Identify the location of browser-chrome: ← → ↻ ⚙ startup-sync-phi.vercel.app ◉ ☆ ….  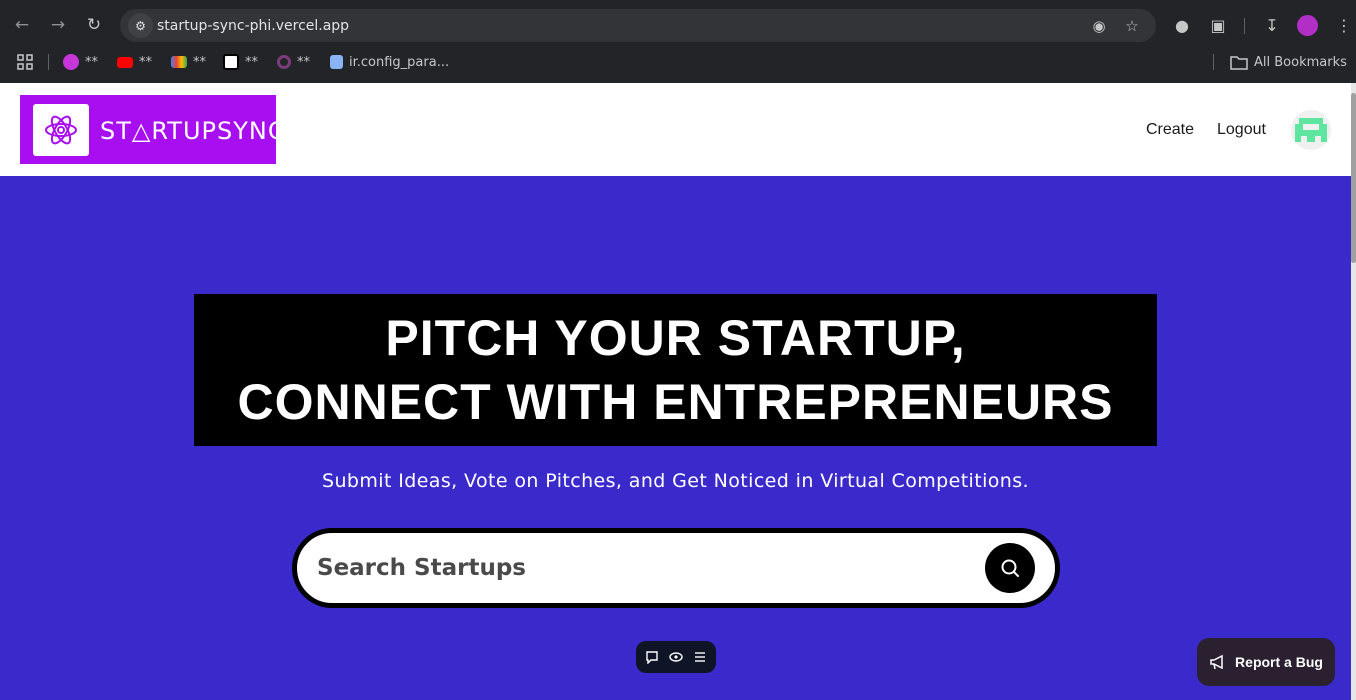
(678, 41).